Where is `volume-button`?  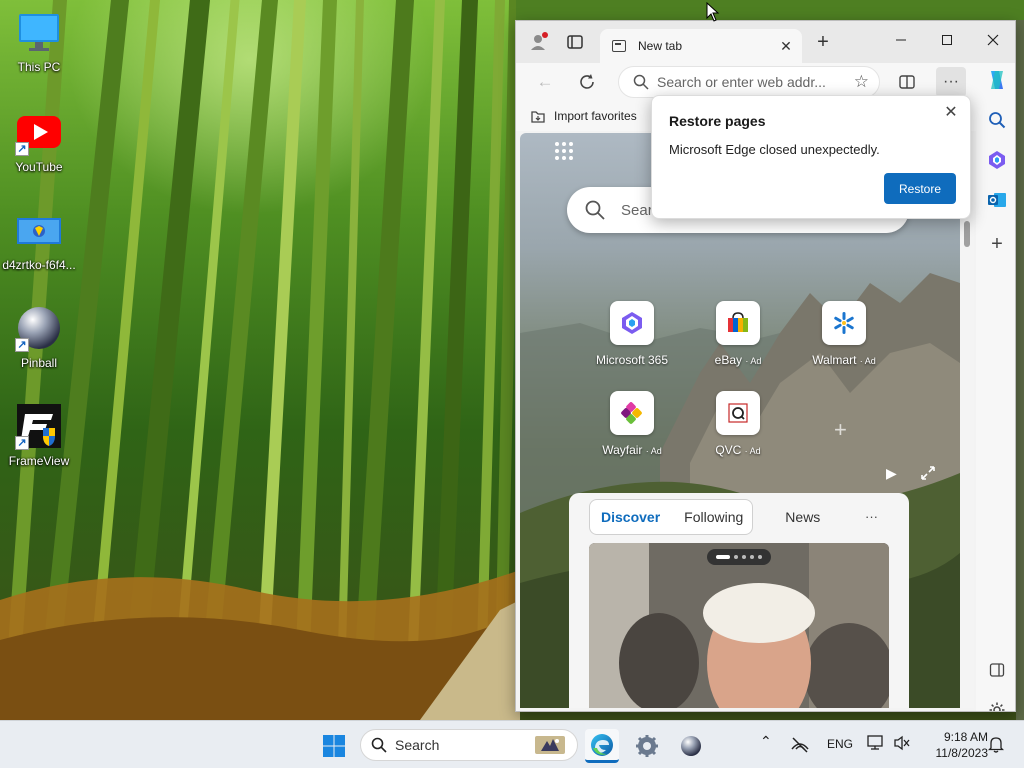
volume-button is located at coordinates (902, 744).